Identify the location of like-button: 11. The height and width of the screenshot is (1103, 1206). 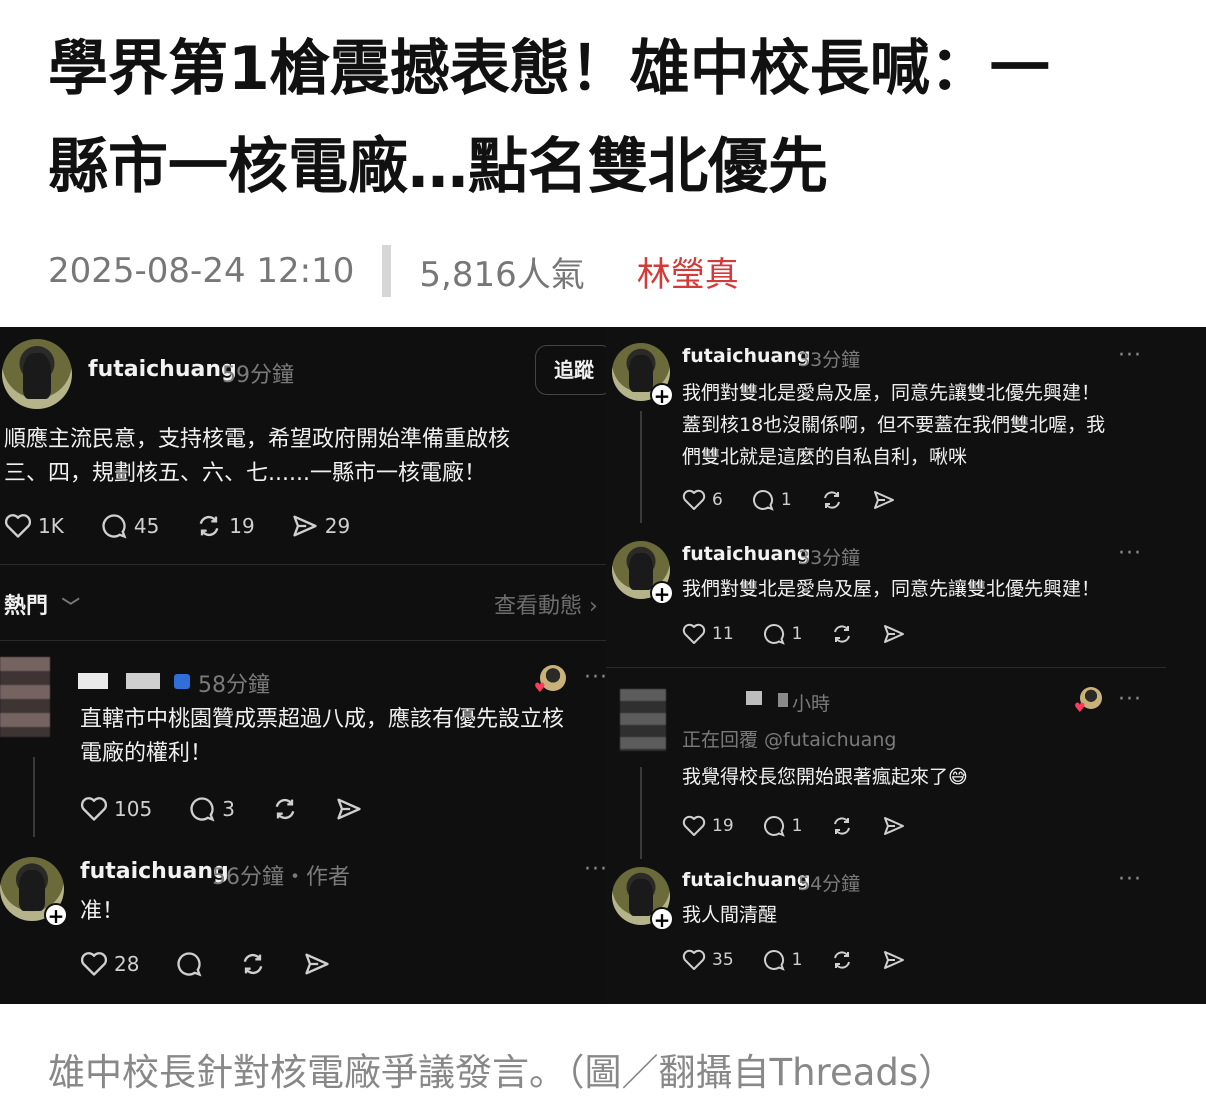
(708, 634).